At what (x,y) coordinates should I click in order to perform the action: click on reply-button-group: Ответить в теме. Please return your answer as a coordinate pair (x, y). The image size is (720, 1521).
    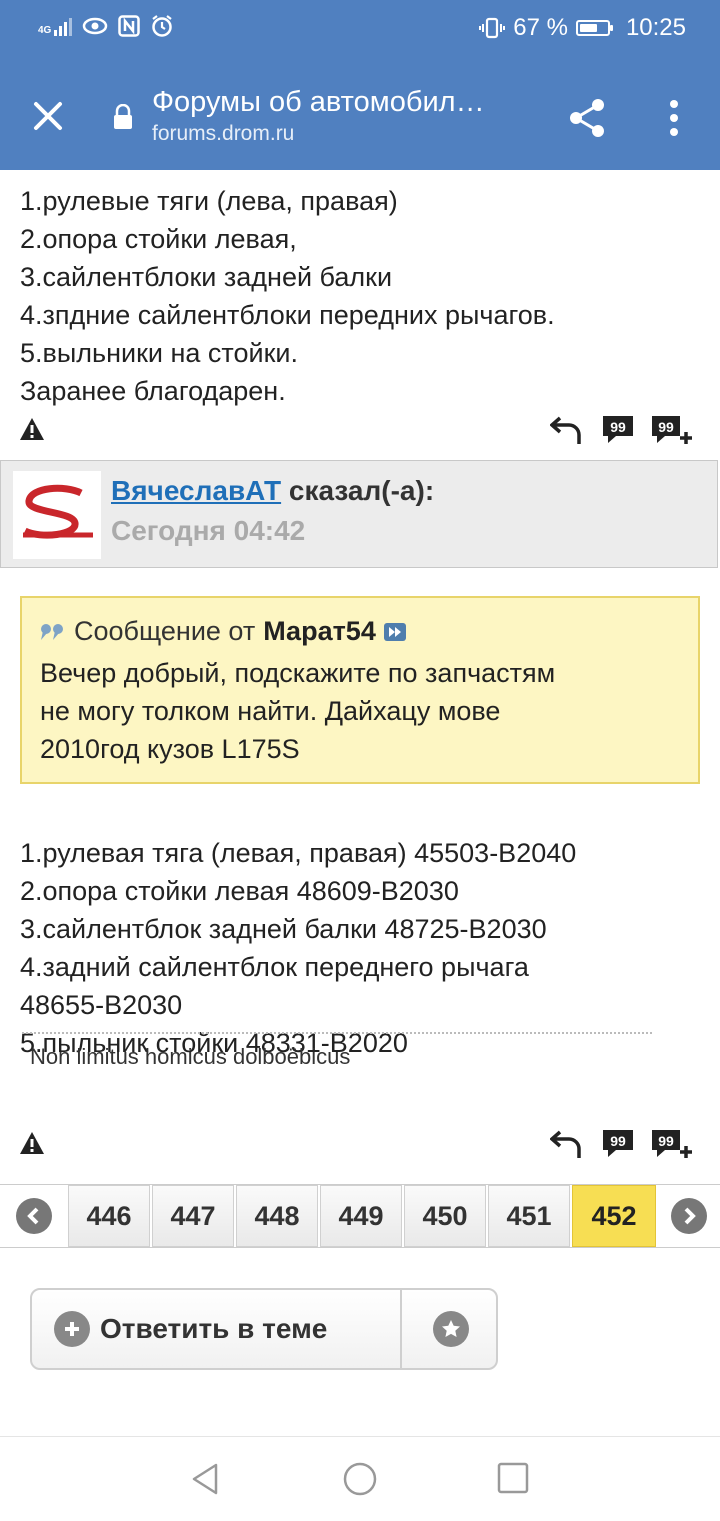
    Looking at the image, I should click on (264, 1329).